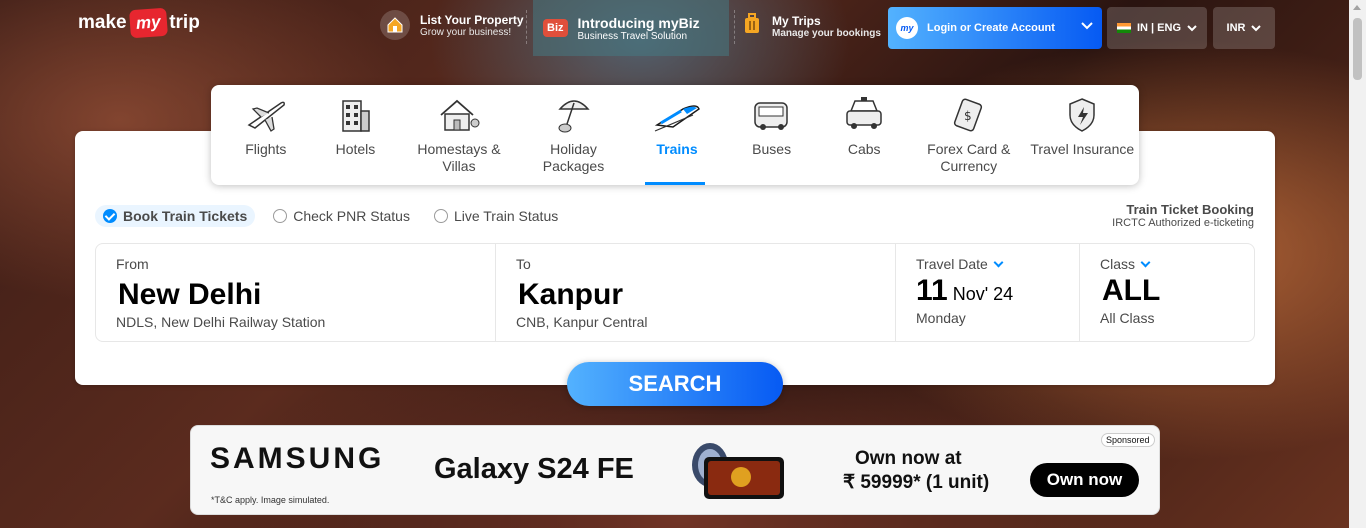 The image size is (1366, 528). What do you see at coordinates (221, 322) in the screenshot?
I see `from-station: NDLS, New Delhi Railway Station` at bounding box center [221, 322].